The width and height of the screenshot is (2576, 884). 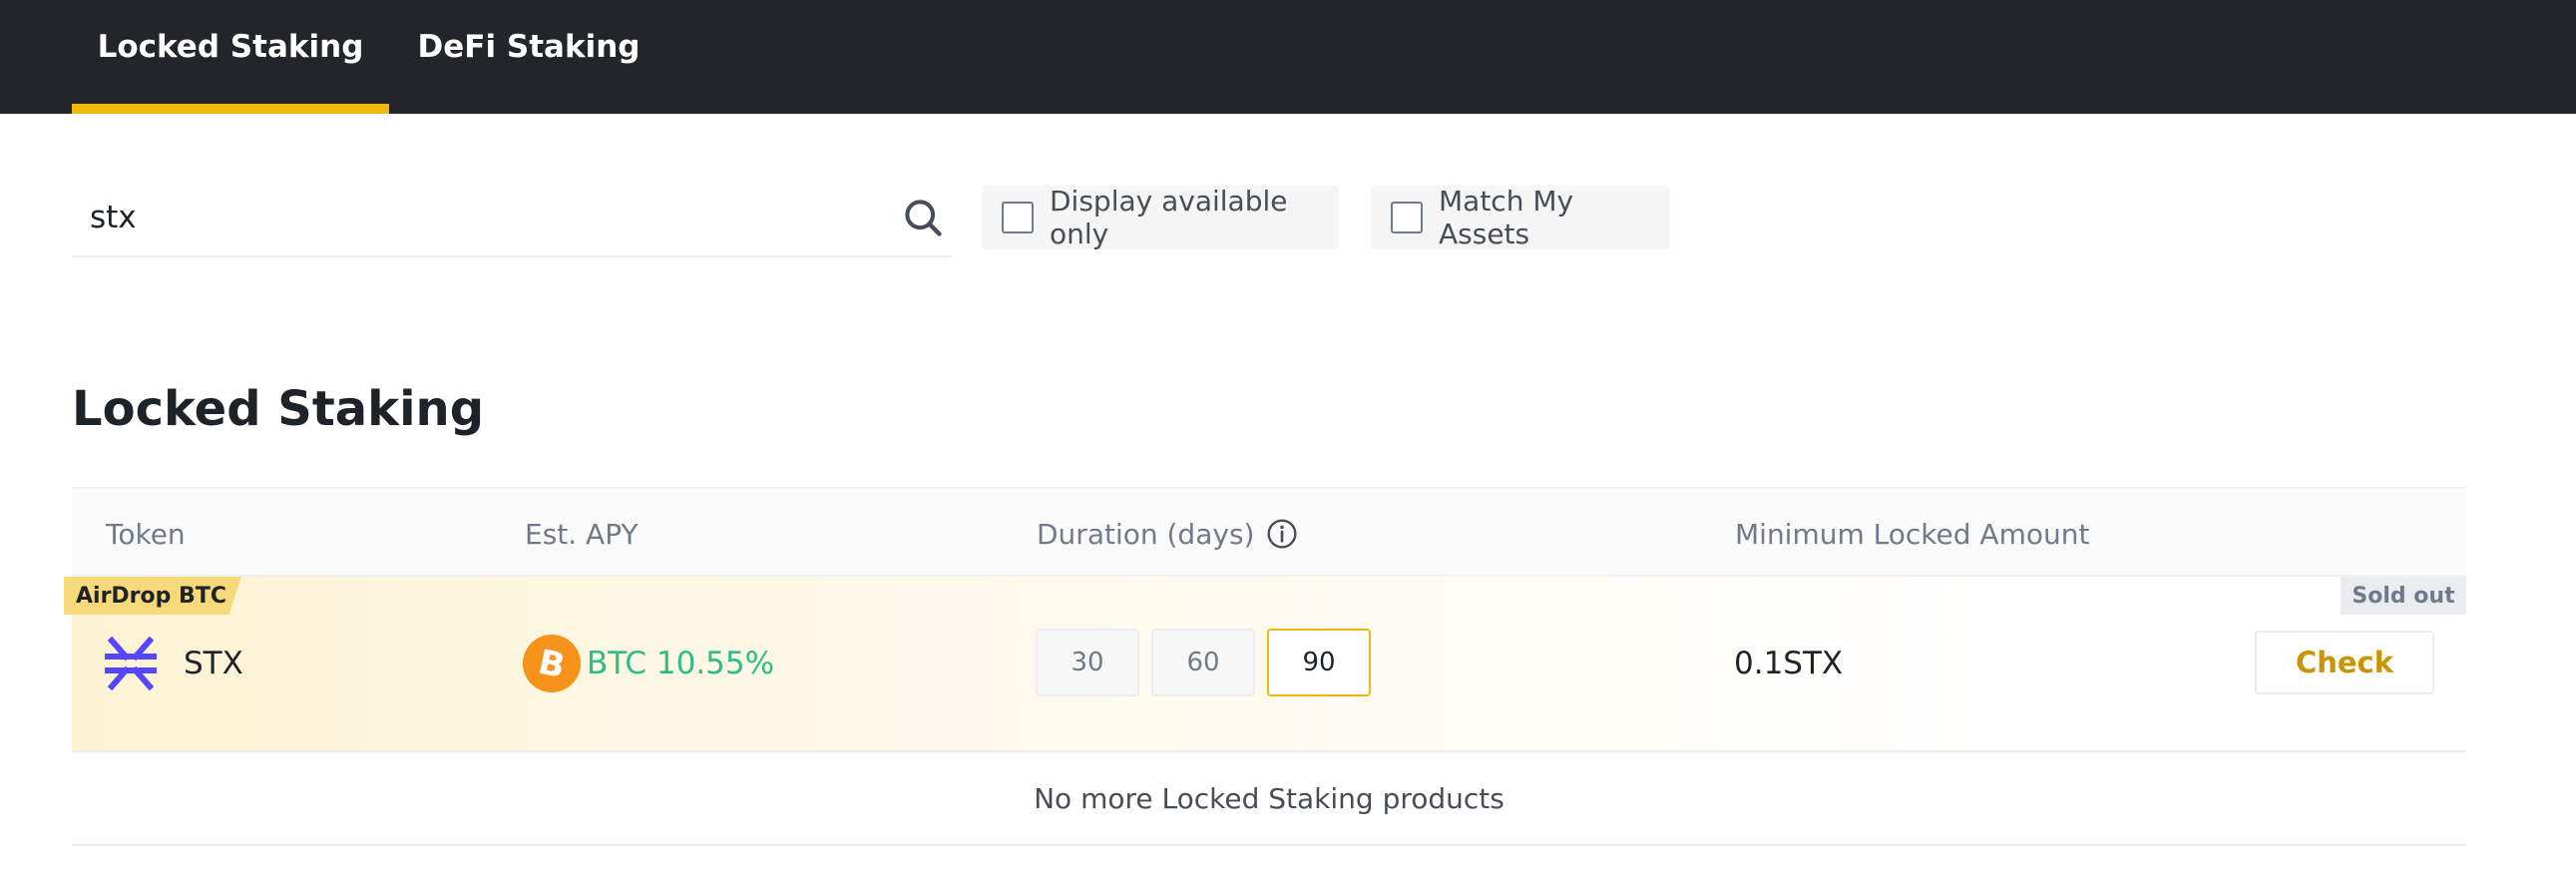 What do you see at coordinates (552, 663) in the screenshot?
I see `bitcoin-icon: B` at bounding box center [552, 663].